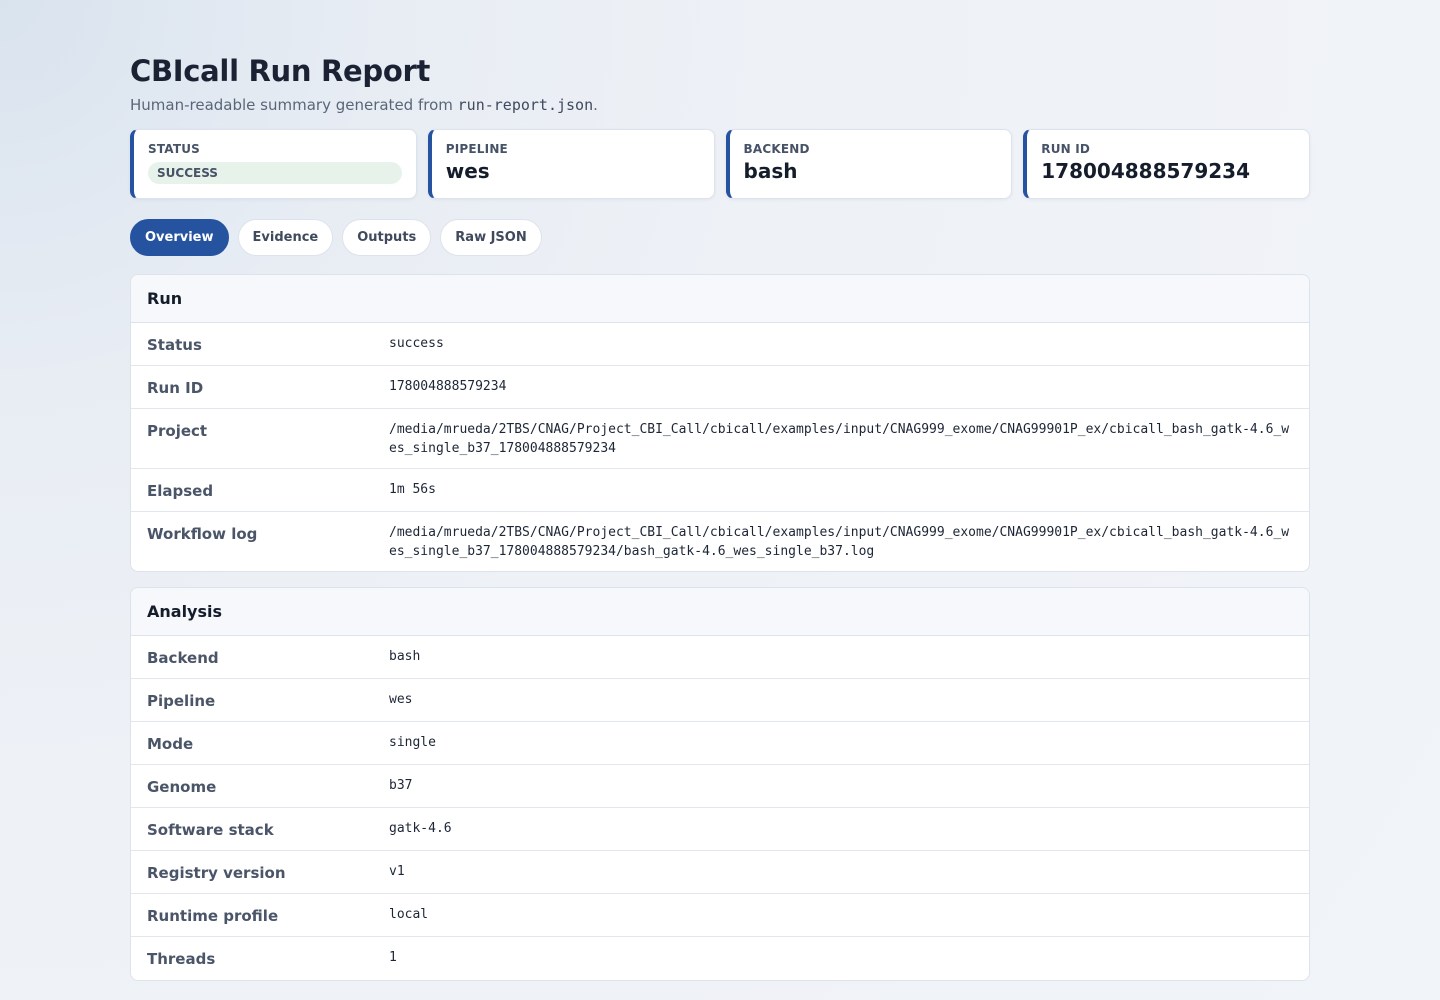  Describe the element at coordinates (401, 785) in the screenshot. I see `row-value: b37` at that location.